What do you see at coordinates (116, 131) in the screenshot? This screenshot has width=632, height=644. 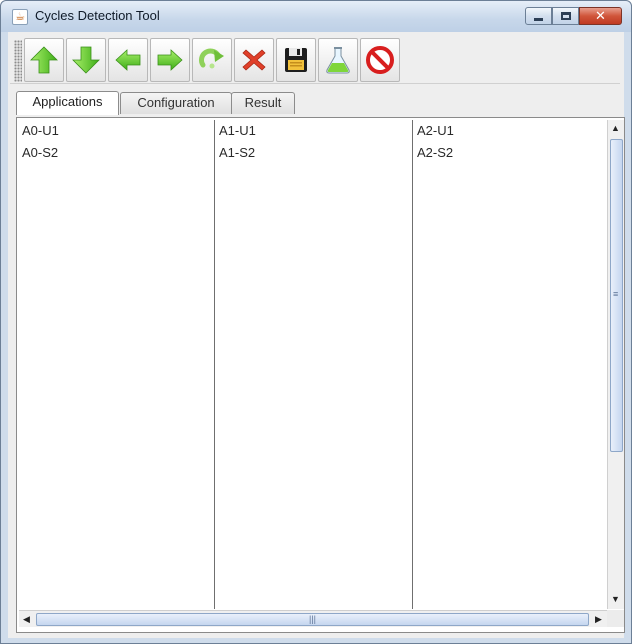 I see `list-item: A0-U1` at bounding box center [116, 131].